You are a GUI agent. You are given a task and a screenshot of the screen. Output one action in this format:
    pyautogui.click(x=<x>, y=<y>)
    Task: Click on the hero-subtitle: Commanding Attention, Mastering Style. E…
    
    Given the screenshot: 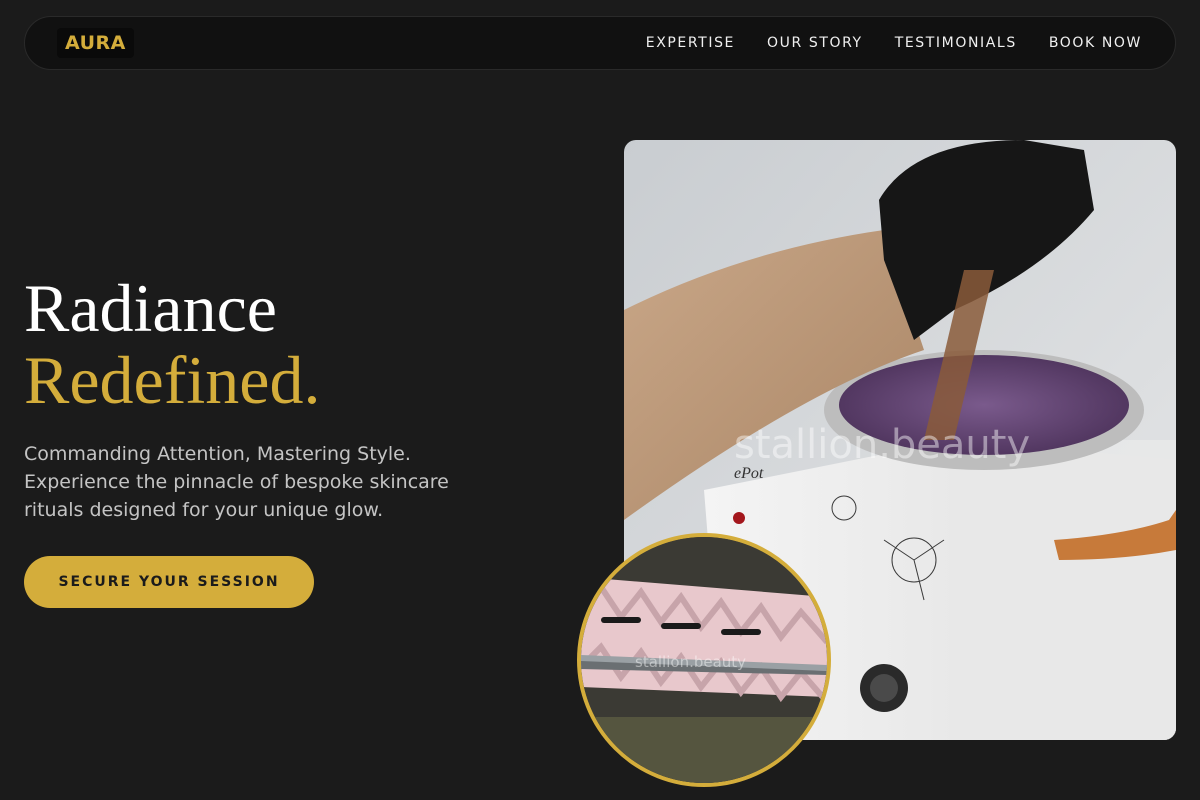 What is the action you would take?
    pyautogui.click(x=236, y=482)
    